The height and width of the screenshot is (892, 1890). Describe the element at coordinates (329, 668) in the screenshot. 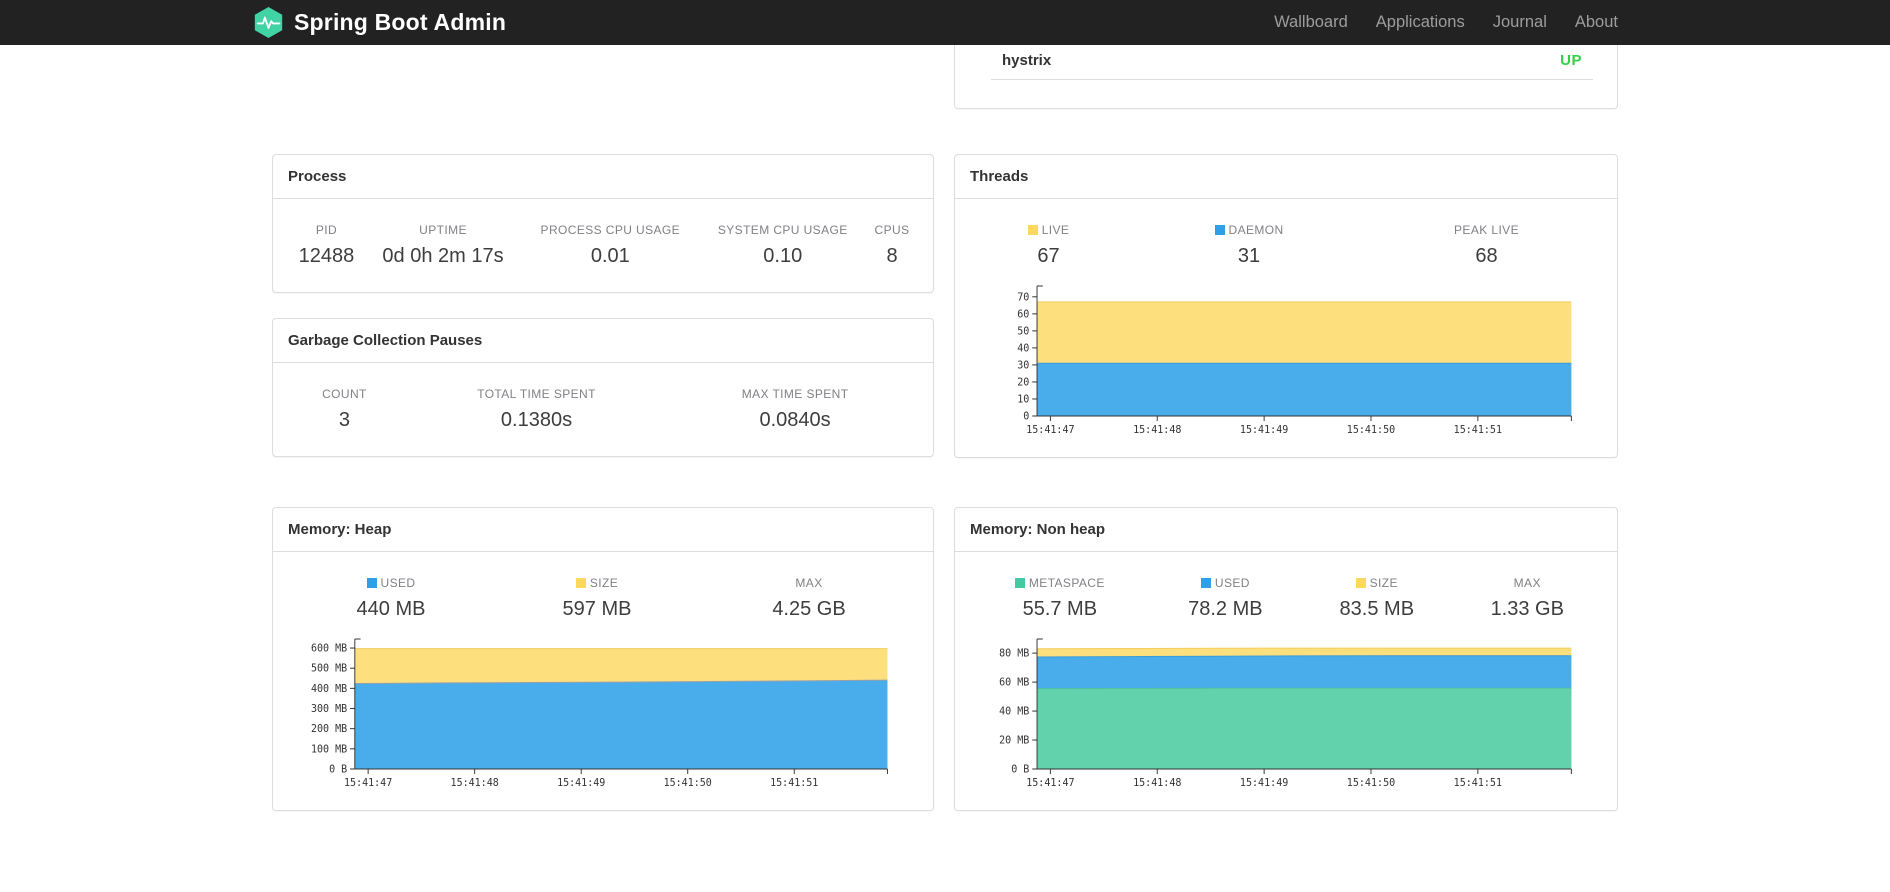

I see `y-tick-label: 500 MB` at that location.